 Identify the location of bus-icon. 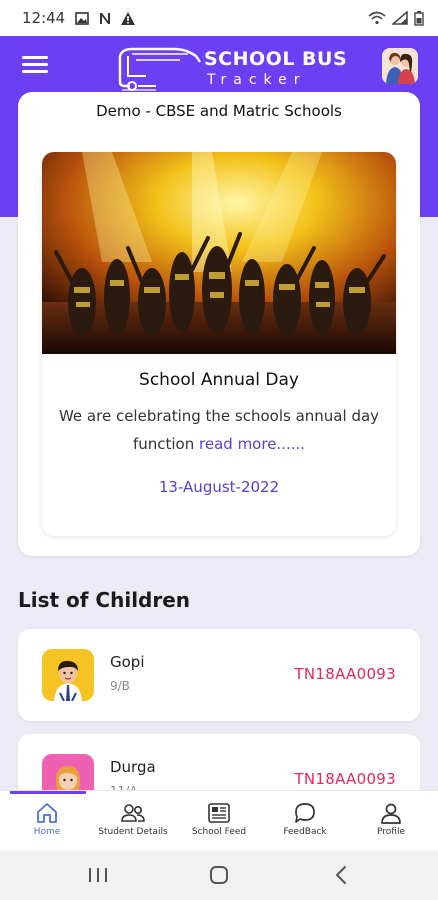
(159, 69).